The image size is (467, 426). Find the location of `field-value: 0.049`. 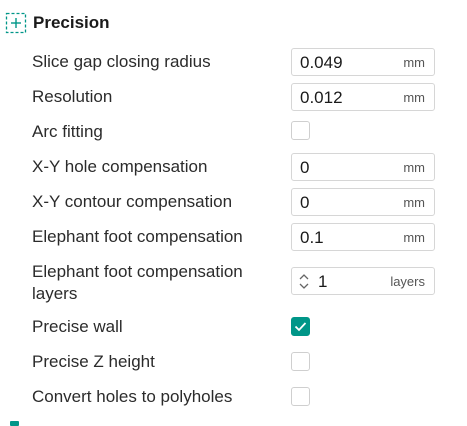

field-value: 0.049 is located at coordinates (321, 62).